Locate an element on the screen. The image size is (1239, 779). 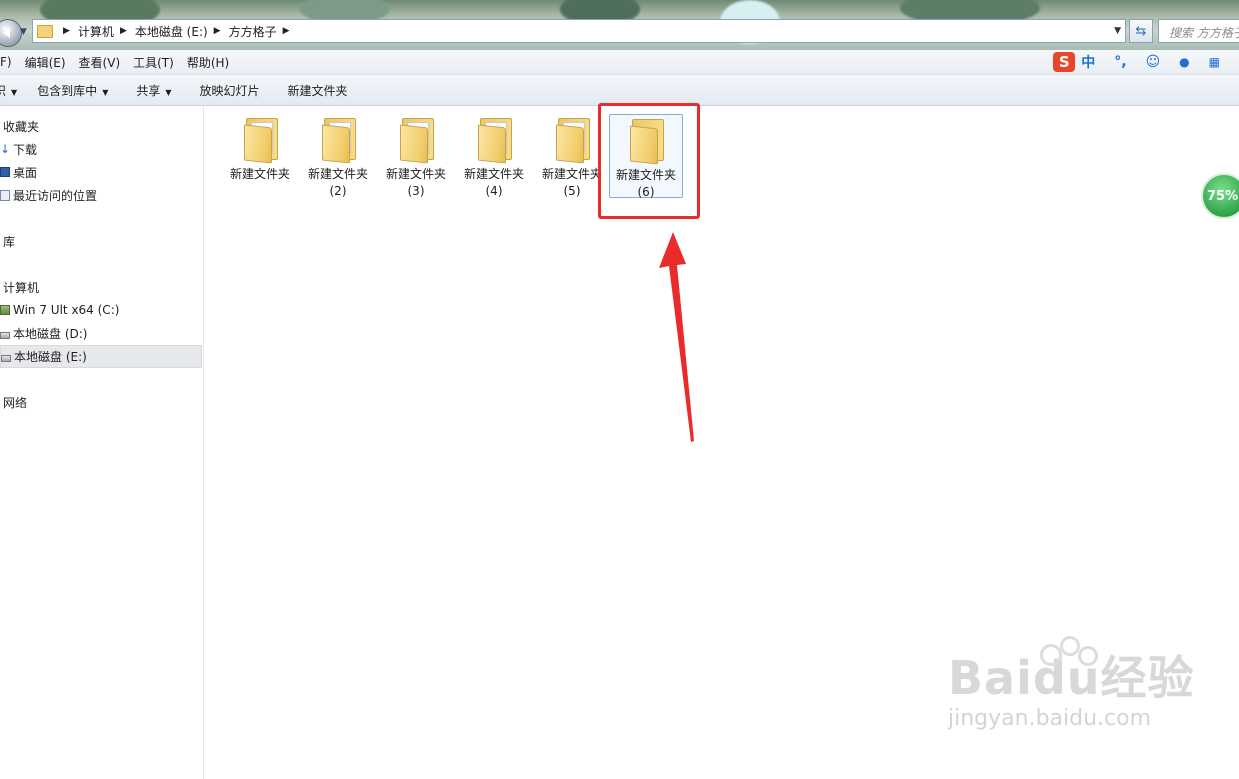
menu-tools: 工具(T) is located at coordinates (153, 62).